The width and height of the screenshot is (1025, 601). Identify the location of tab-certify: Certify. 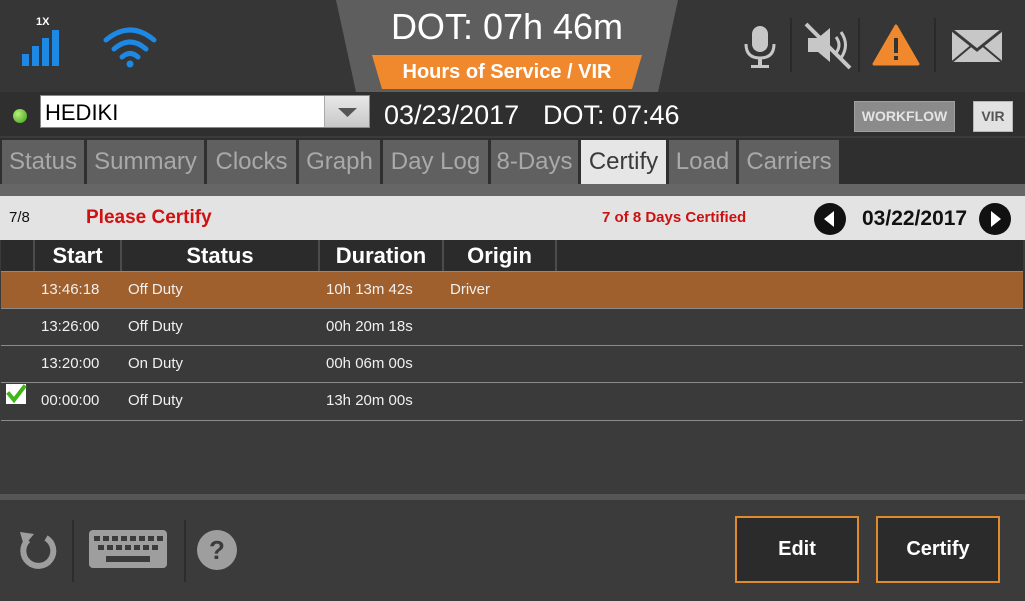
(623, 162).